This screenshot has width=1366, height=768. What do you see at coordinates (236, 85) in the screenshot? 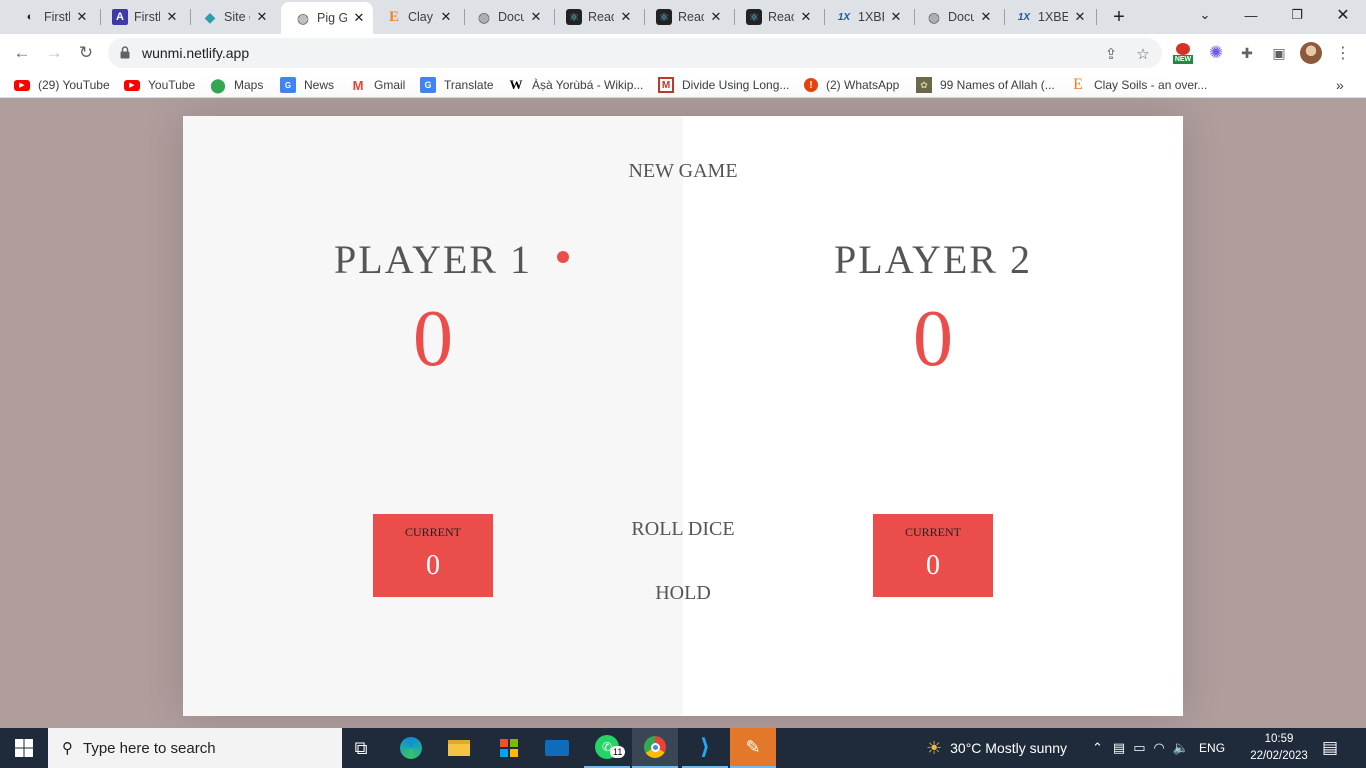
I see `bookmark-item: ⬤ Maps` at bounding box center [236, 85].